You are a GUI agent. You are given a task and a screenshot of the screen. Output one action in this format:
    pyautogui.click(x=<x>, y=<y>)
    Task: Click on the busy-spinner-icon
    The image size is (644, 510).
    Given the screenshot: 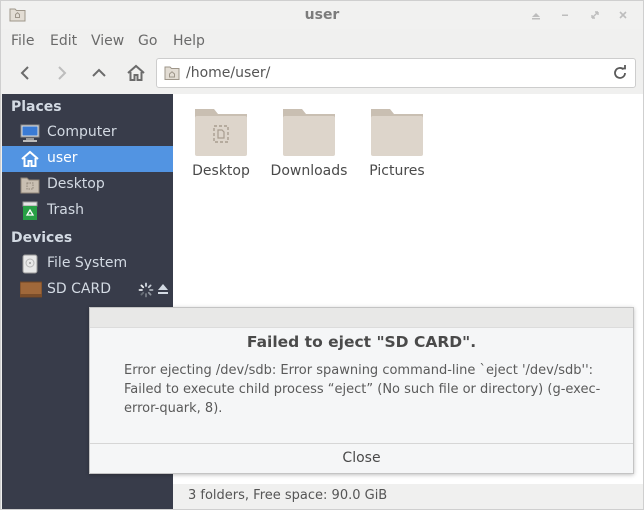 What is the action you would take?
    pyautogui.click(x=146, y=290)
    